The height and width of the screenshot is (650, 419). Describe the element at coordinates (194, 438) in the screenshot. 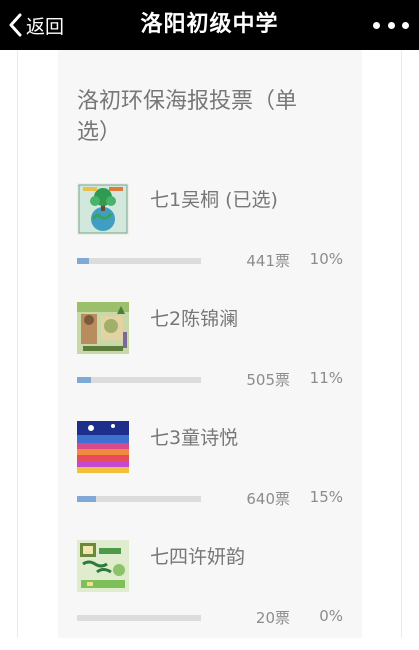

I see `option-name: 七3童诗悦` at that location.